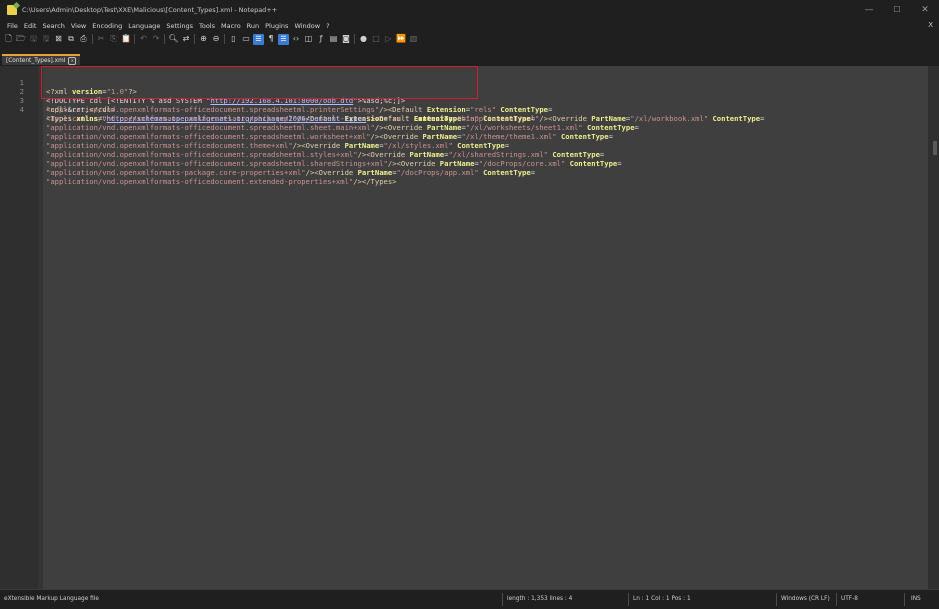  I want to click on monitor-icon: ◙, so click(346, 39).